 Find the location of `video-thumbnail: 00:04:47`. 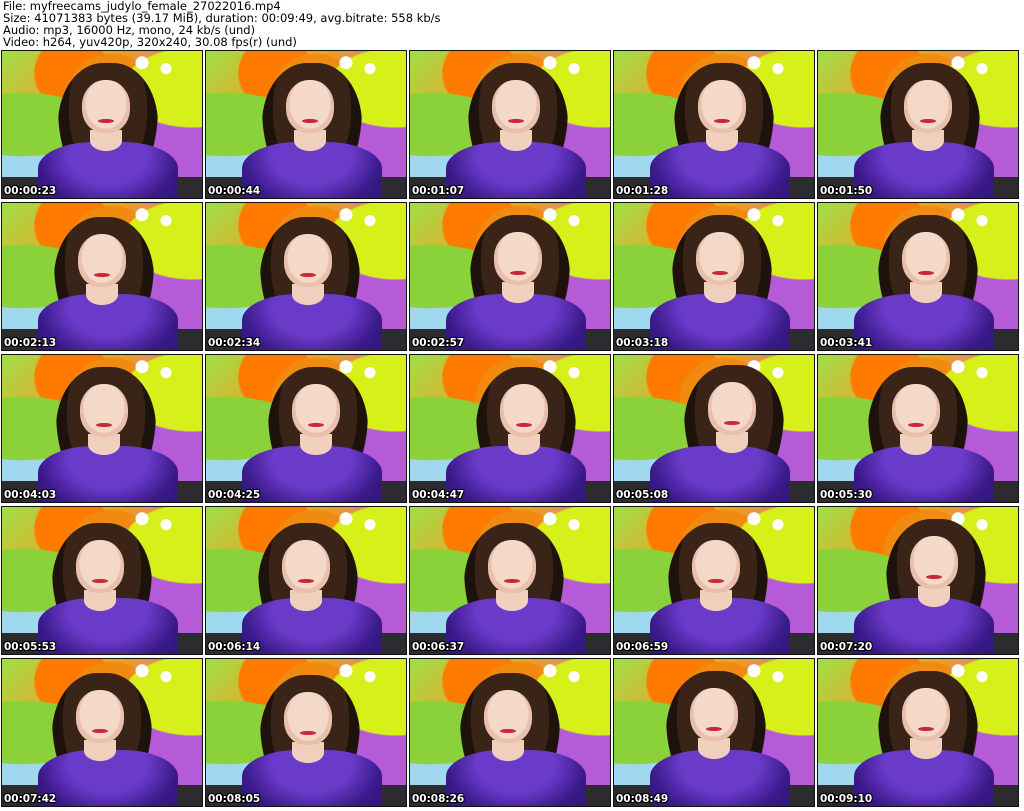

video-thumbnail: 00:04:47 is located at coordinates (510, 428).